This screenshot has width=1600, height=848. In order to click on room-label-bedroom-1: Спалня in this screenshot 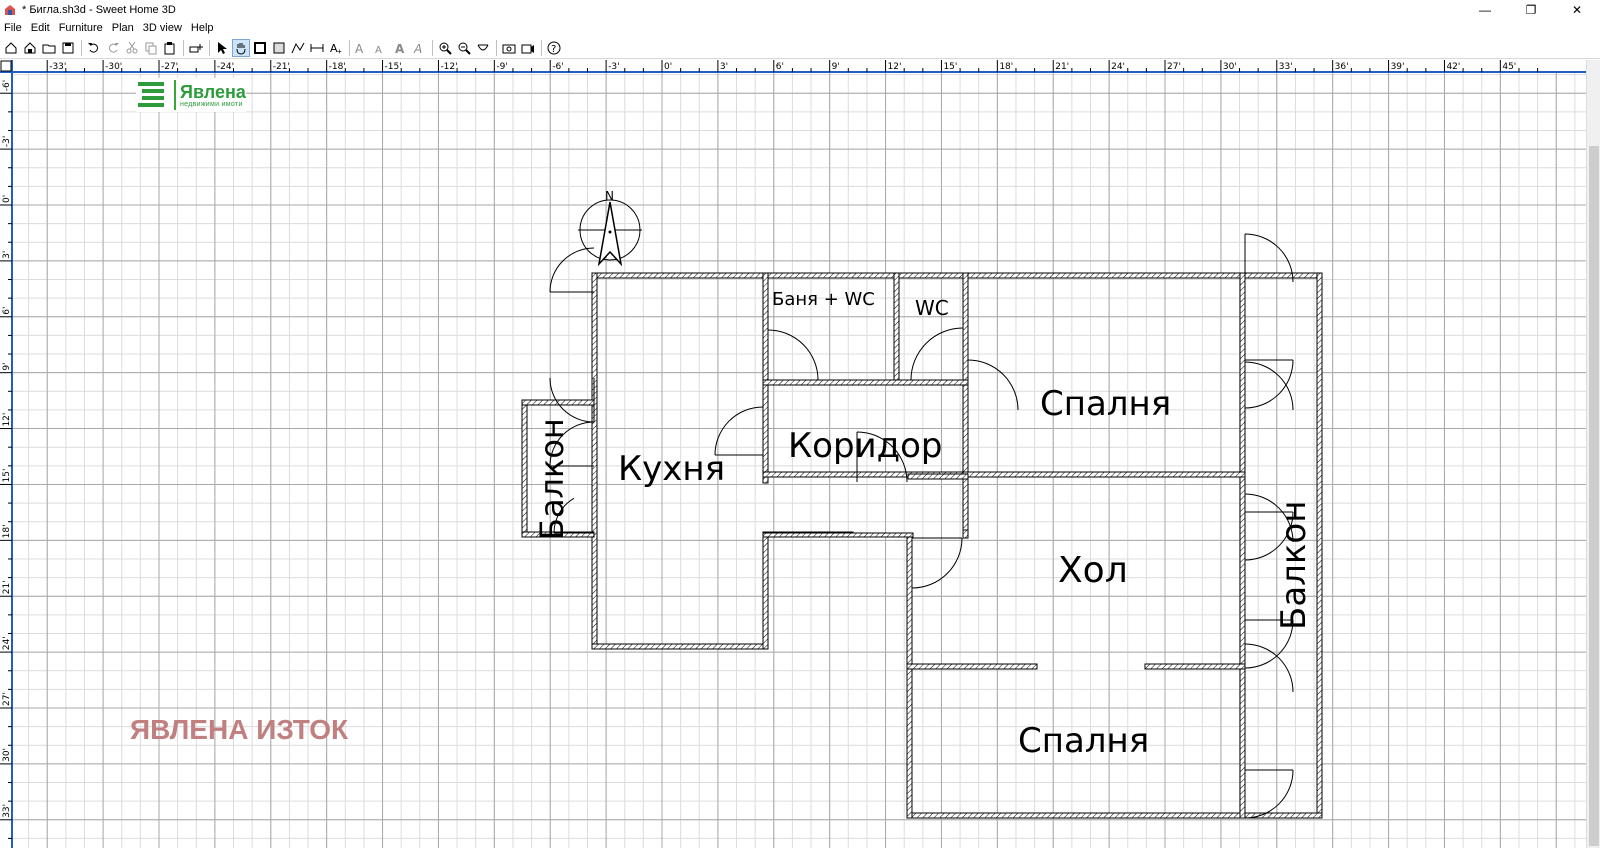, I will do `click(1105, 404)`.